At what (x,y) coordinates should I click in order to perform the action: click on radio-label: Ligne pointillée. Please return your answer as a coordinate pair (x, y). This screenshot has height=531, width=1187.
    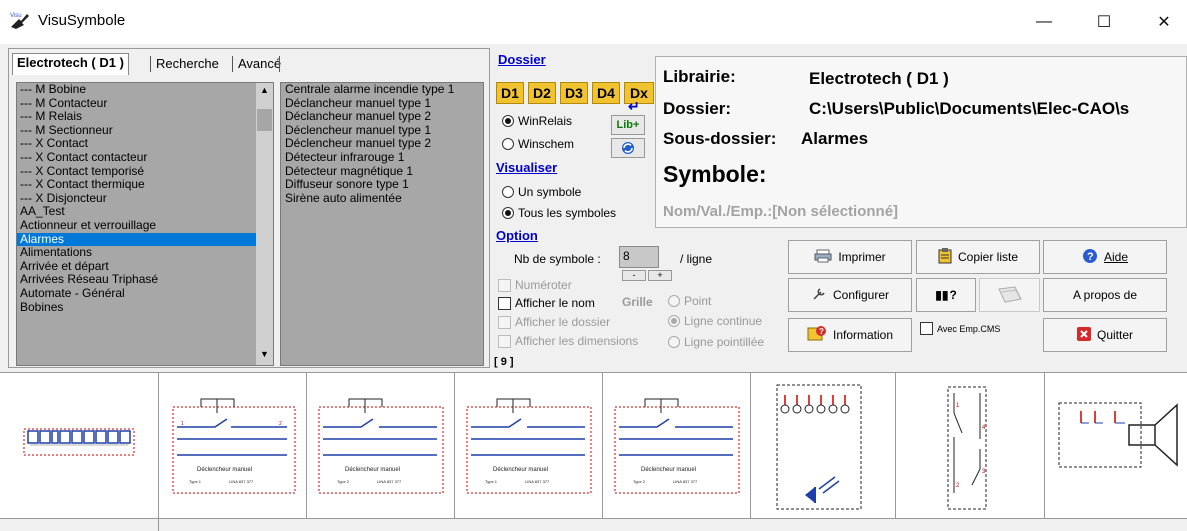
    Looking at the image, I should click on (724, 342).